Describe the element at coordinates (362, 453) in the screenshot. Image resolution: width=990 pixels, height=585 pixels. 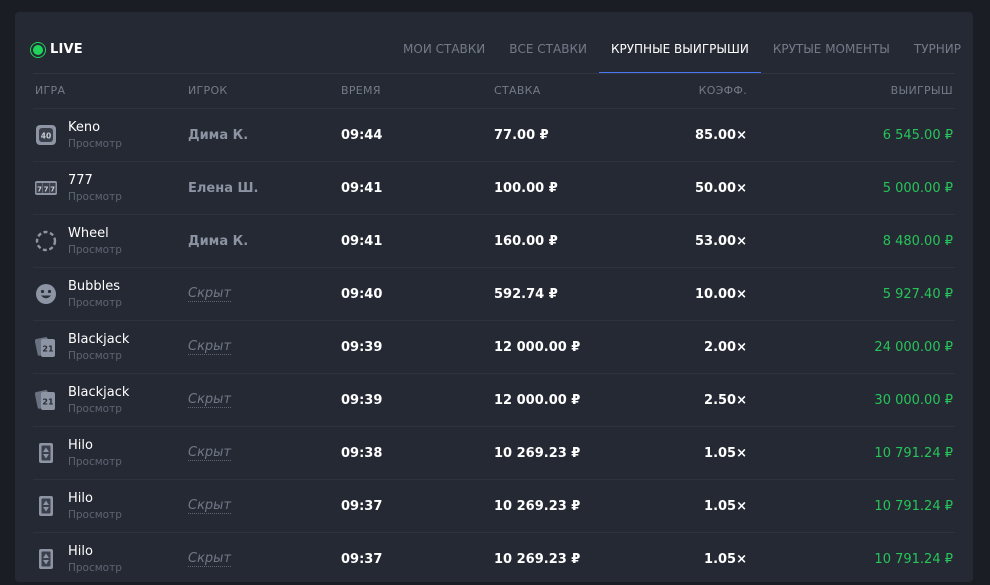
I see `bet-time: 09:38` at that location.